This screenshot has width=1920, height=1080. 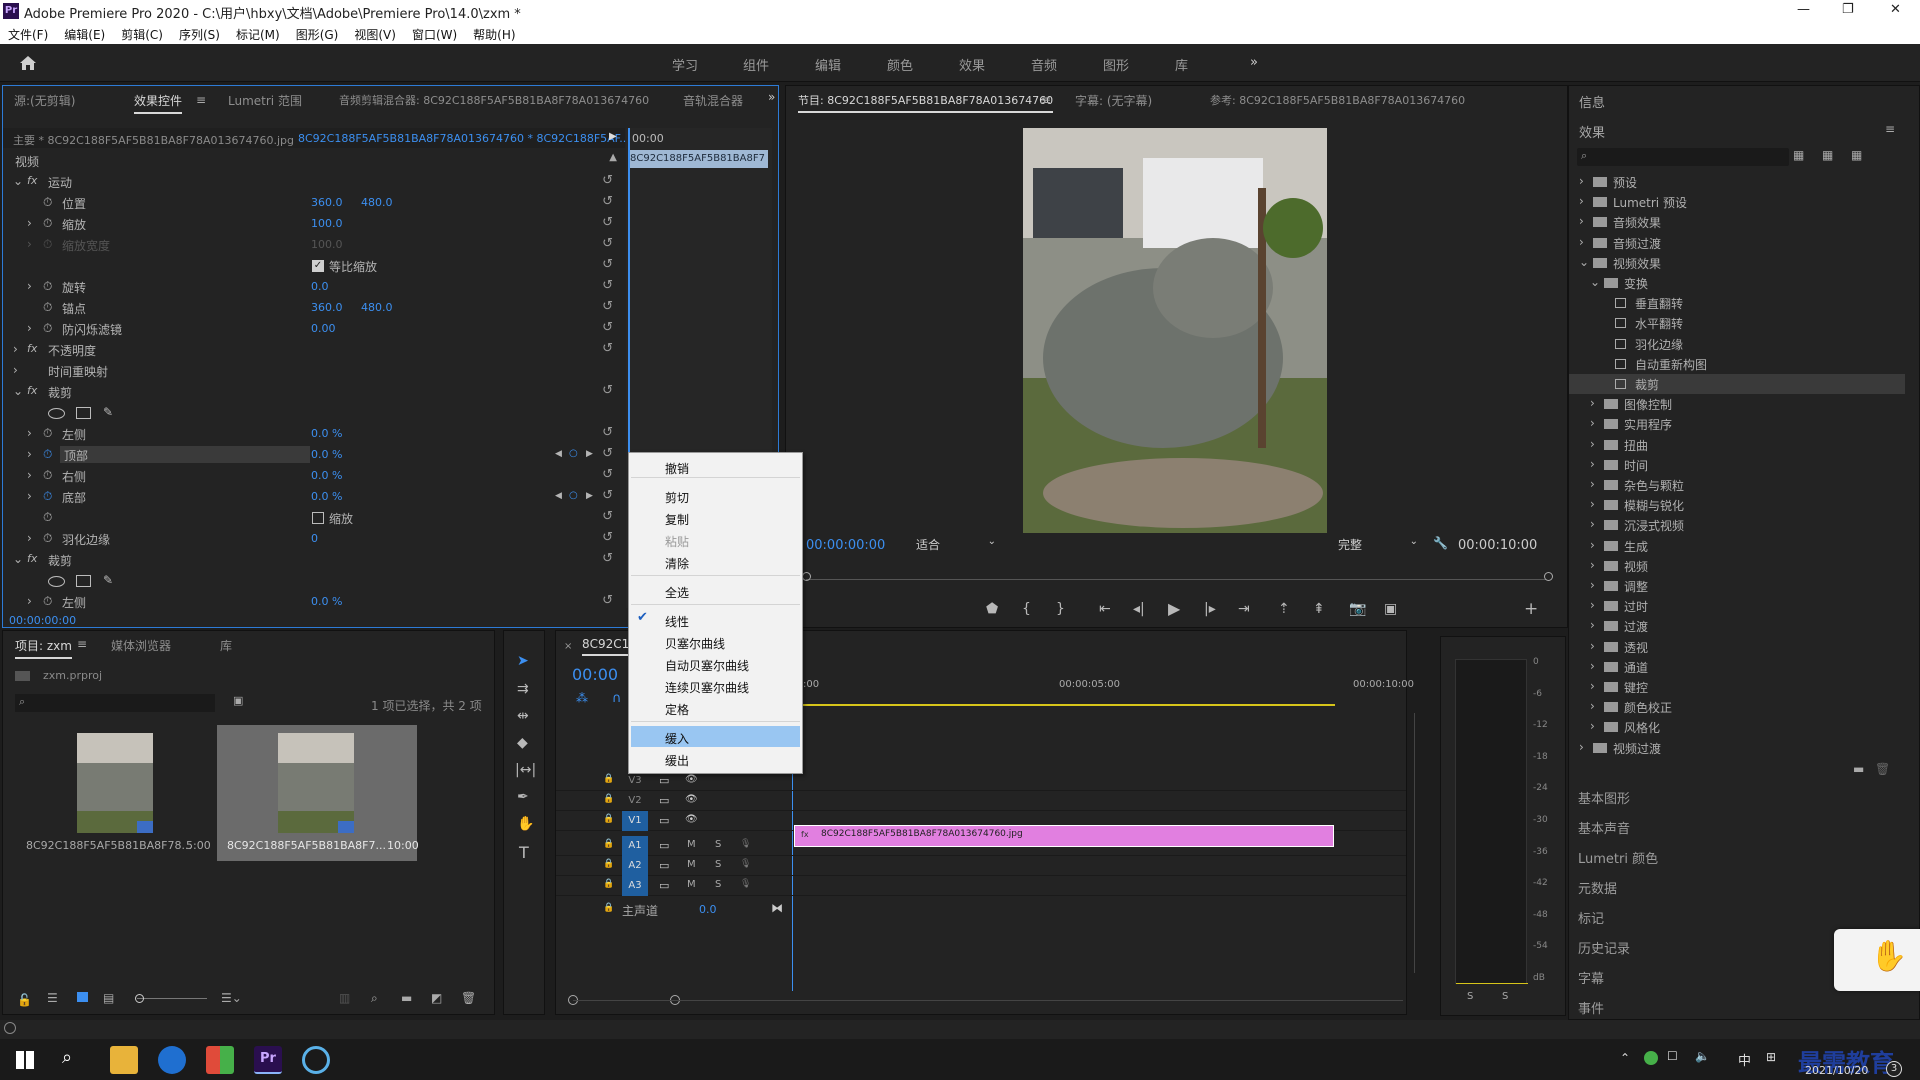 What do you see at coordinates (525, 770) in the screenshot?
I see `slip-tool-icon: |↔|` at bounding box center [525, 770].